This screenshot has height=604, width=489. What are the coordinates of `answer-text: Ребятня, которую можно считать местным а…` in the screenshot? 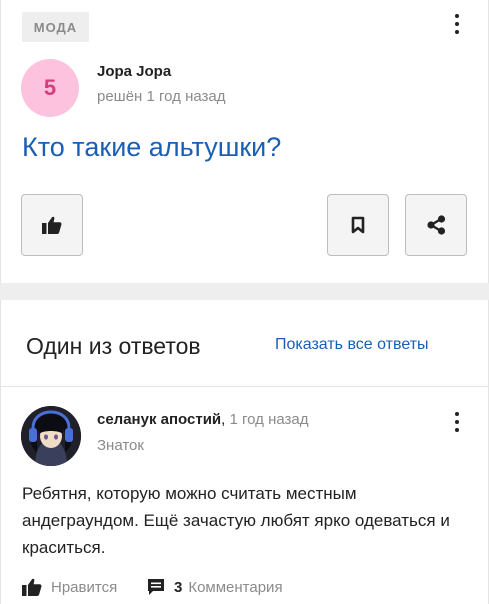 It's located at (236, 520).